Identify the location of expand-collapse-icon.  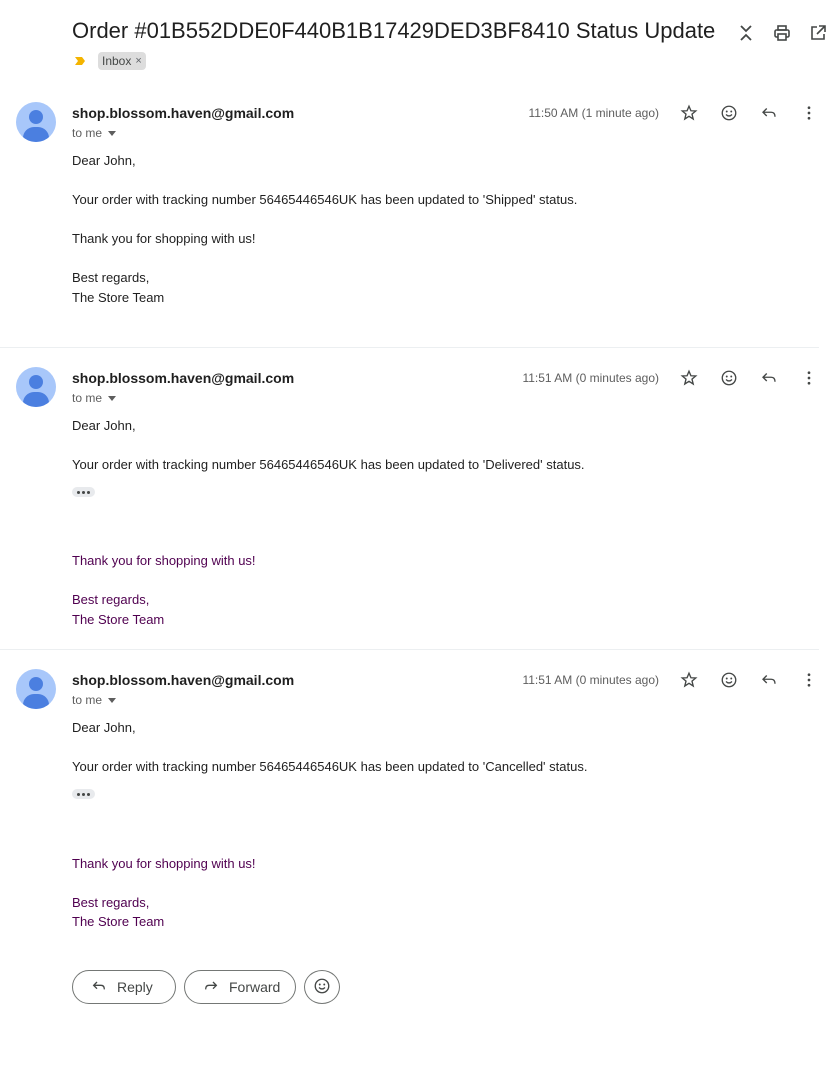
(746, 33).